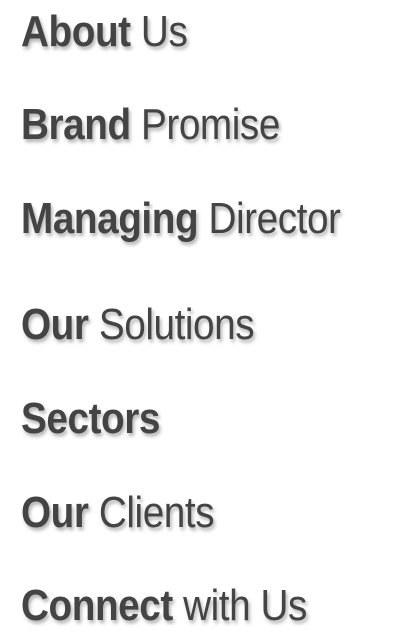 The height and width of the screenshot is (631, 396). I want to click on menu-item-our-solutions: Our Solutions, so click(138, 324).